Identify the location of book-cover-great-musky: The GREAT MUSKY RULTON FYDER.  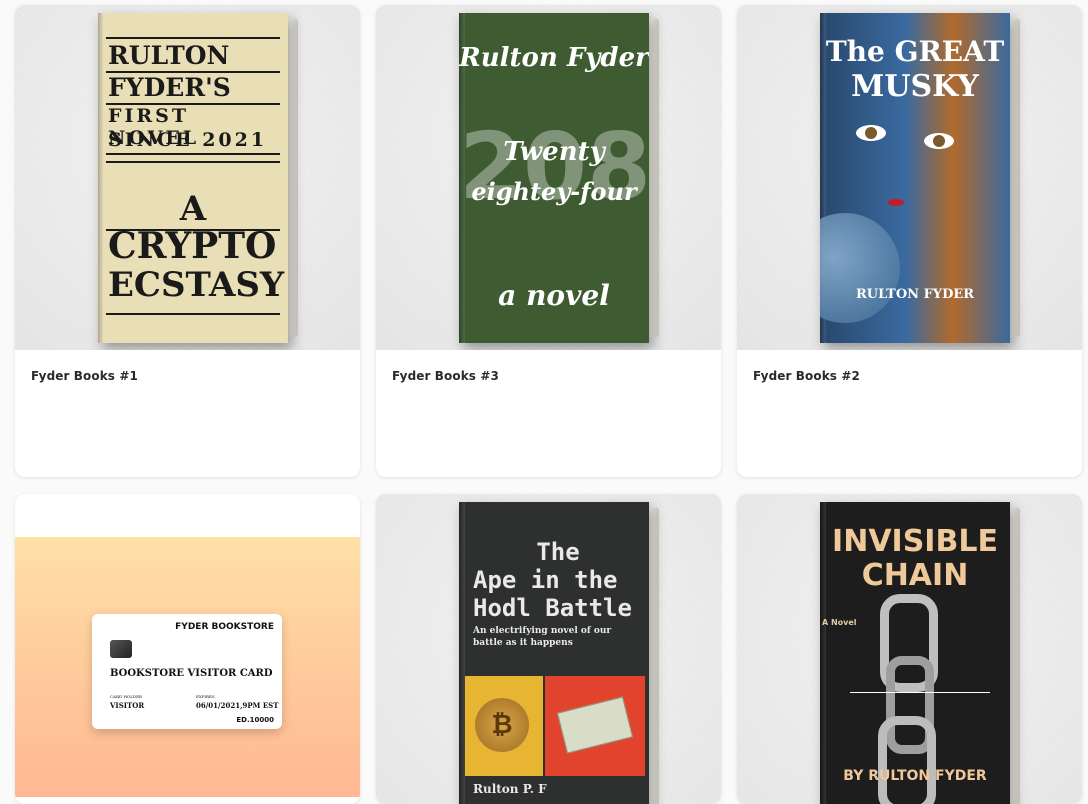
(920, 178).